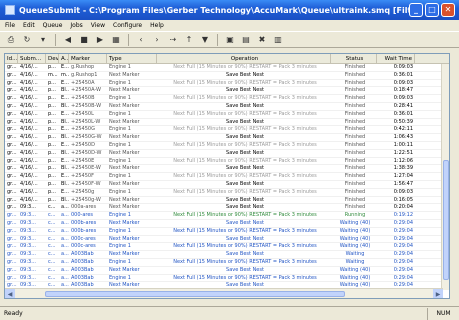 The image size is (459, 320). What do you see at coordinates (84, 40) in the screenshot?
I see `stop-icon: ■` at bounding box center [84, 40].